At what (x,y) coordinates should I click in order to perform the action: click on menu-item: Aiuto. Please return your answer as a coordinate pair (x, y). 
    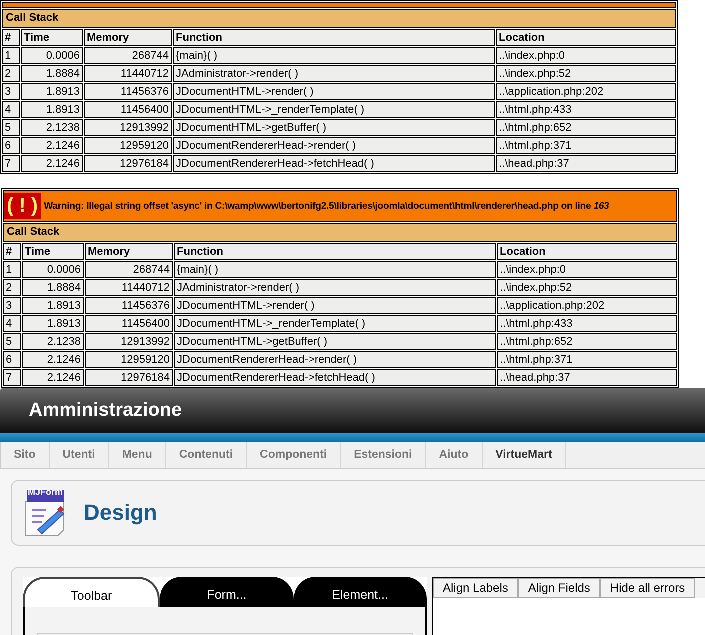
    Looking at the image, I should click on (454, 455).